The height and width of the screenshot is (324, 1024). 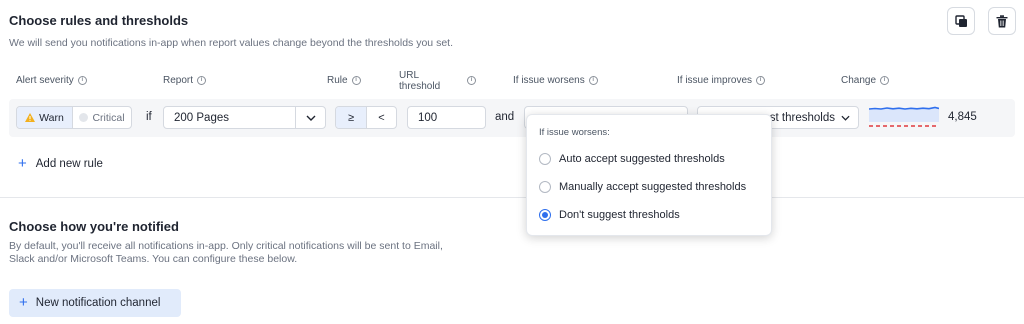 I want to click on trash-icon, so click(x=1002, y=20).